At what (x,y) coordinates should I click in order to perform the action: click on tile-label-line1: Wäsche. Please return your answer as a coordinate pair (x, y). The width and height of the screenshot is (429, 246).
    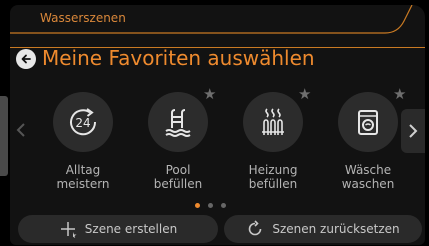
    Looking at the image, I should click on (368, 170).